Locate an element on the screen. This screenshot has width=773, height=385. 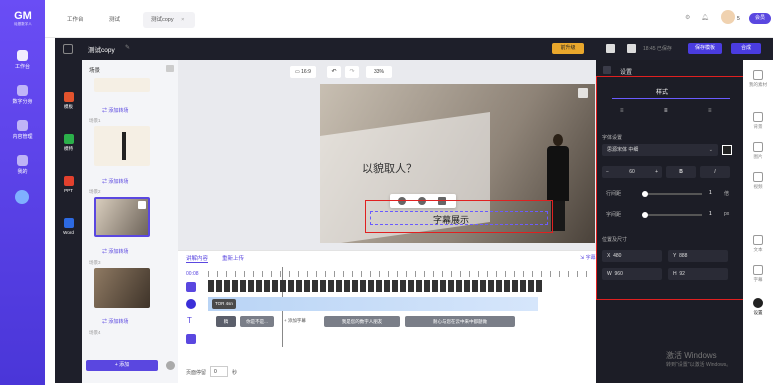
right-tool-label: 文本 is located at coordinates (758, 249).